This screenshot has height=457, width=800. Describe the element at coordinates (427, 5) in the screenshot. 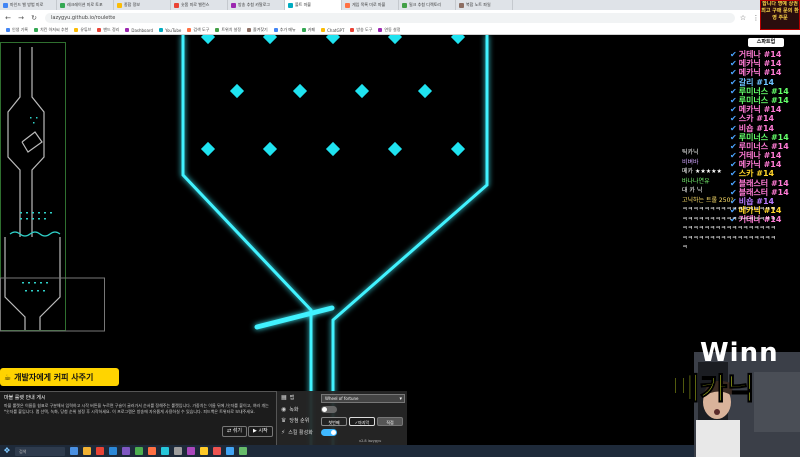

I see `browser-tab: 밀크 추첨 디렉토리` at that location.